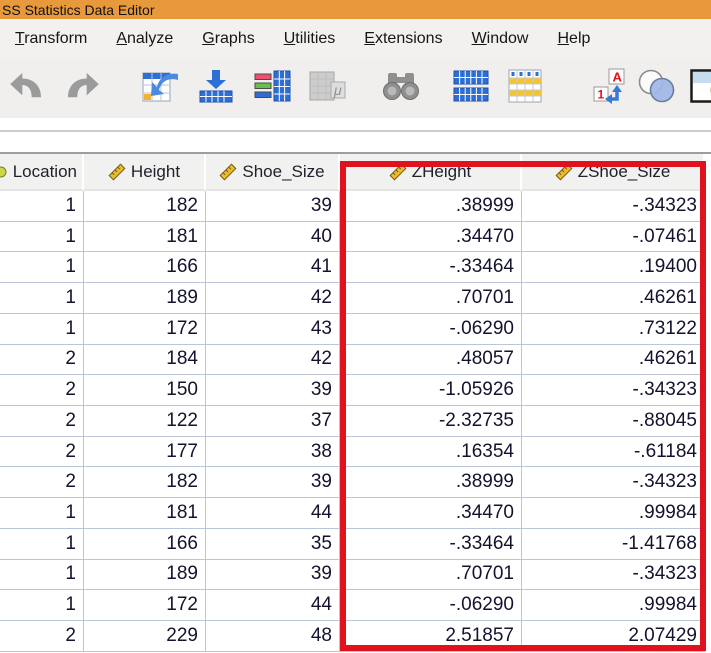 The height and width of the screenshot is (653, 711). Describe the element at coordinates (611, 86) in the screenshot. I see `value-labels-button: A 1` at that location.